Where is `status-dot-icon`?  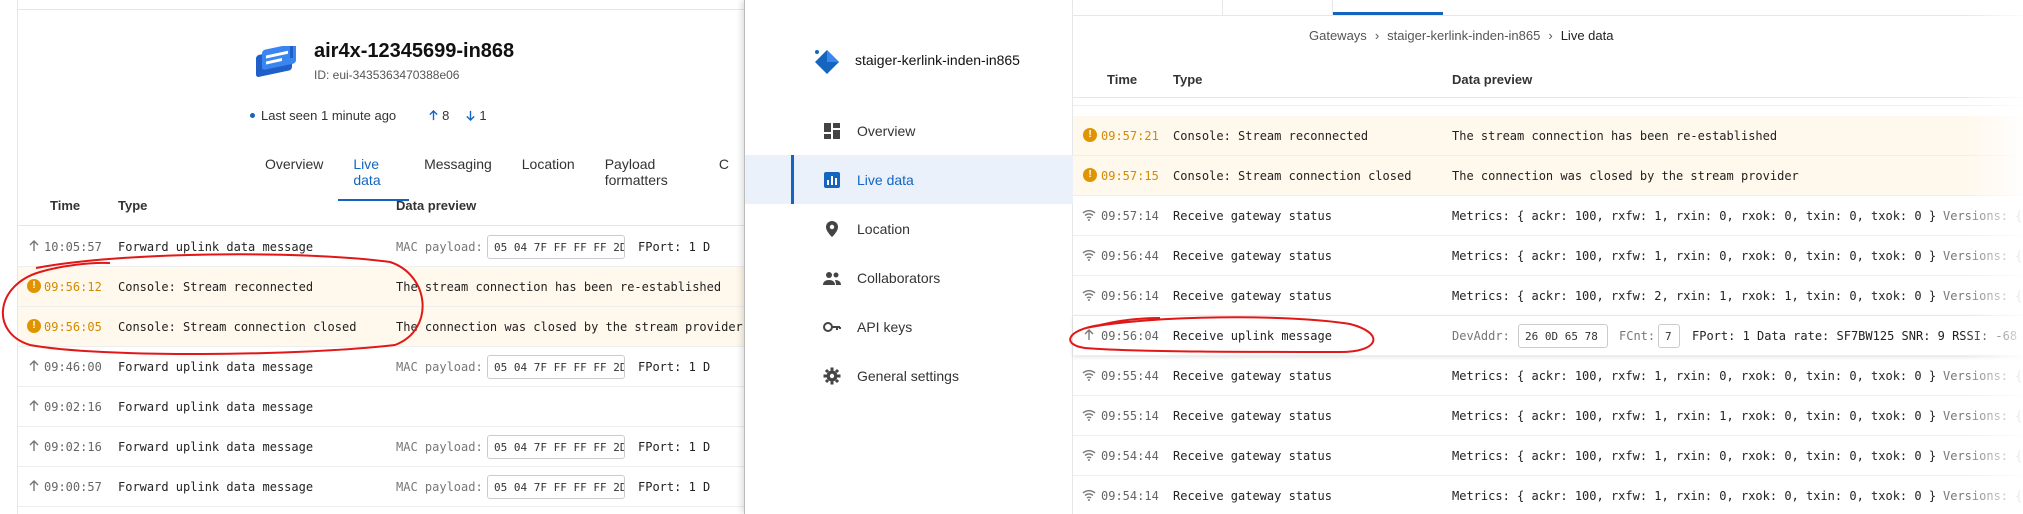
status-dot-icon is located at coordinates (252, 115).